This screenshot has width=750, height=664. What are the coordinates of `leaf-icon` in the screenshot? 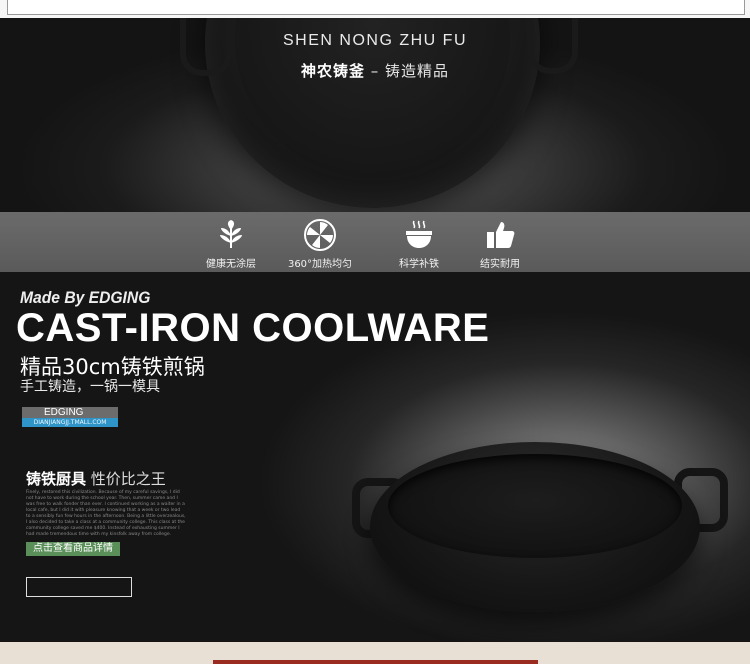 It's located at (231, 234).